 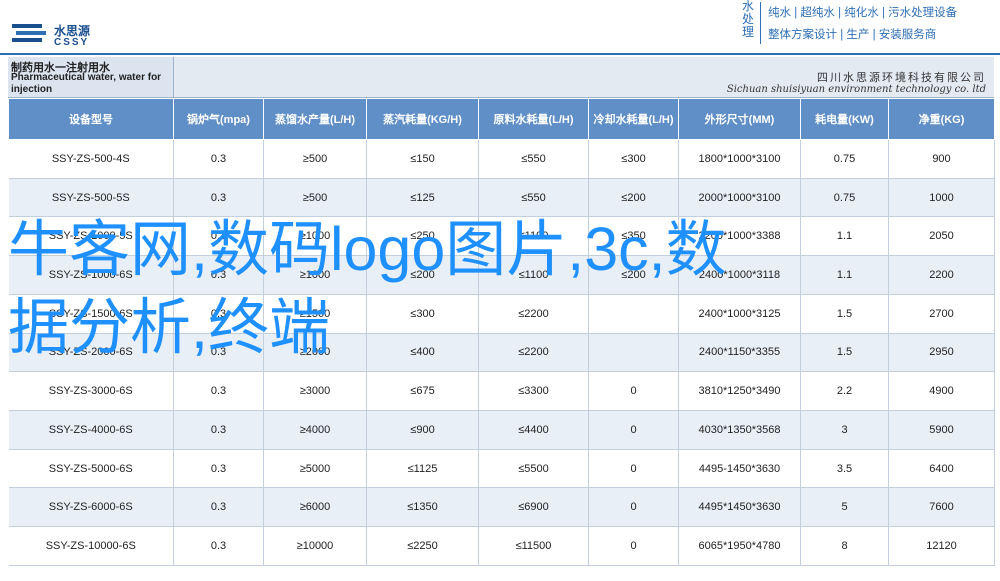 What do you see at coordinates (533, 430) in the screenshot?
I see `table-cell: ≤4400` at bounding box center [533, 430].